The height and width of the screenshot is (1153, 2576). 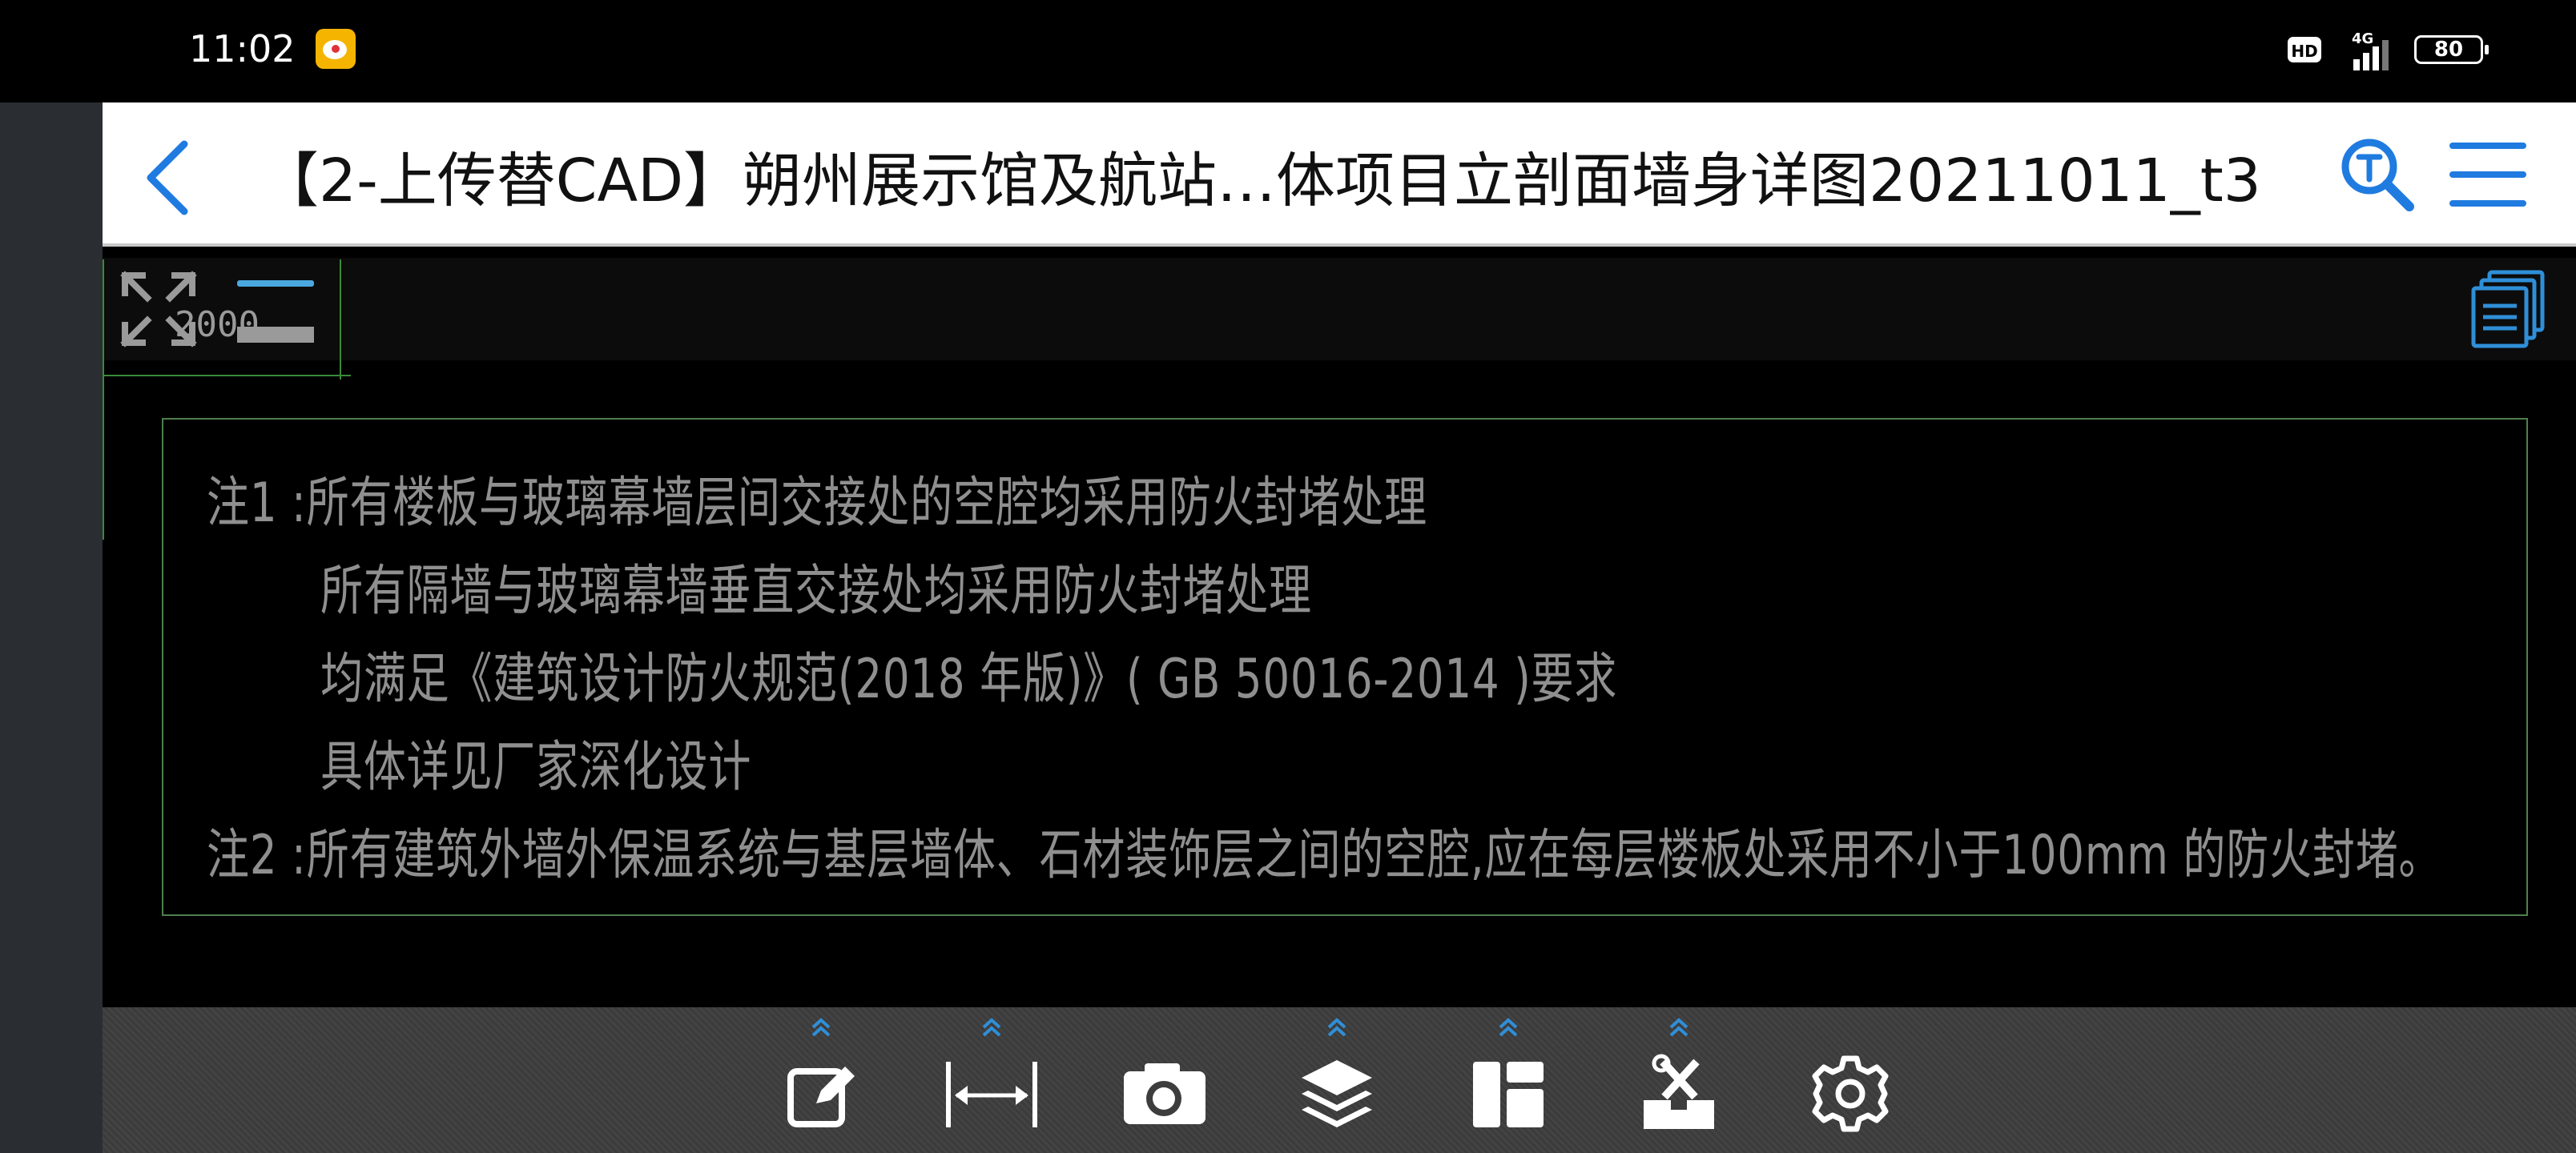 I want to click on toolbox-icon, so click(x=1679, y=1091).